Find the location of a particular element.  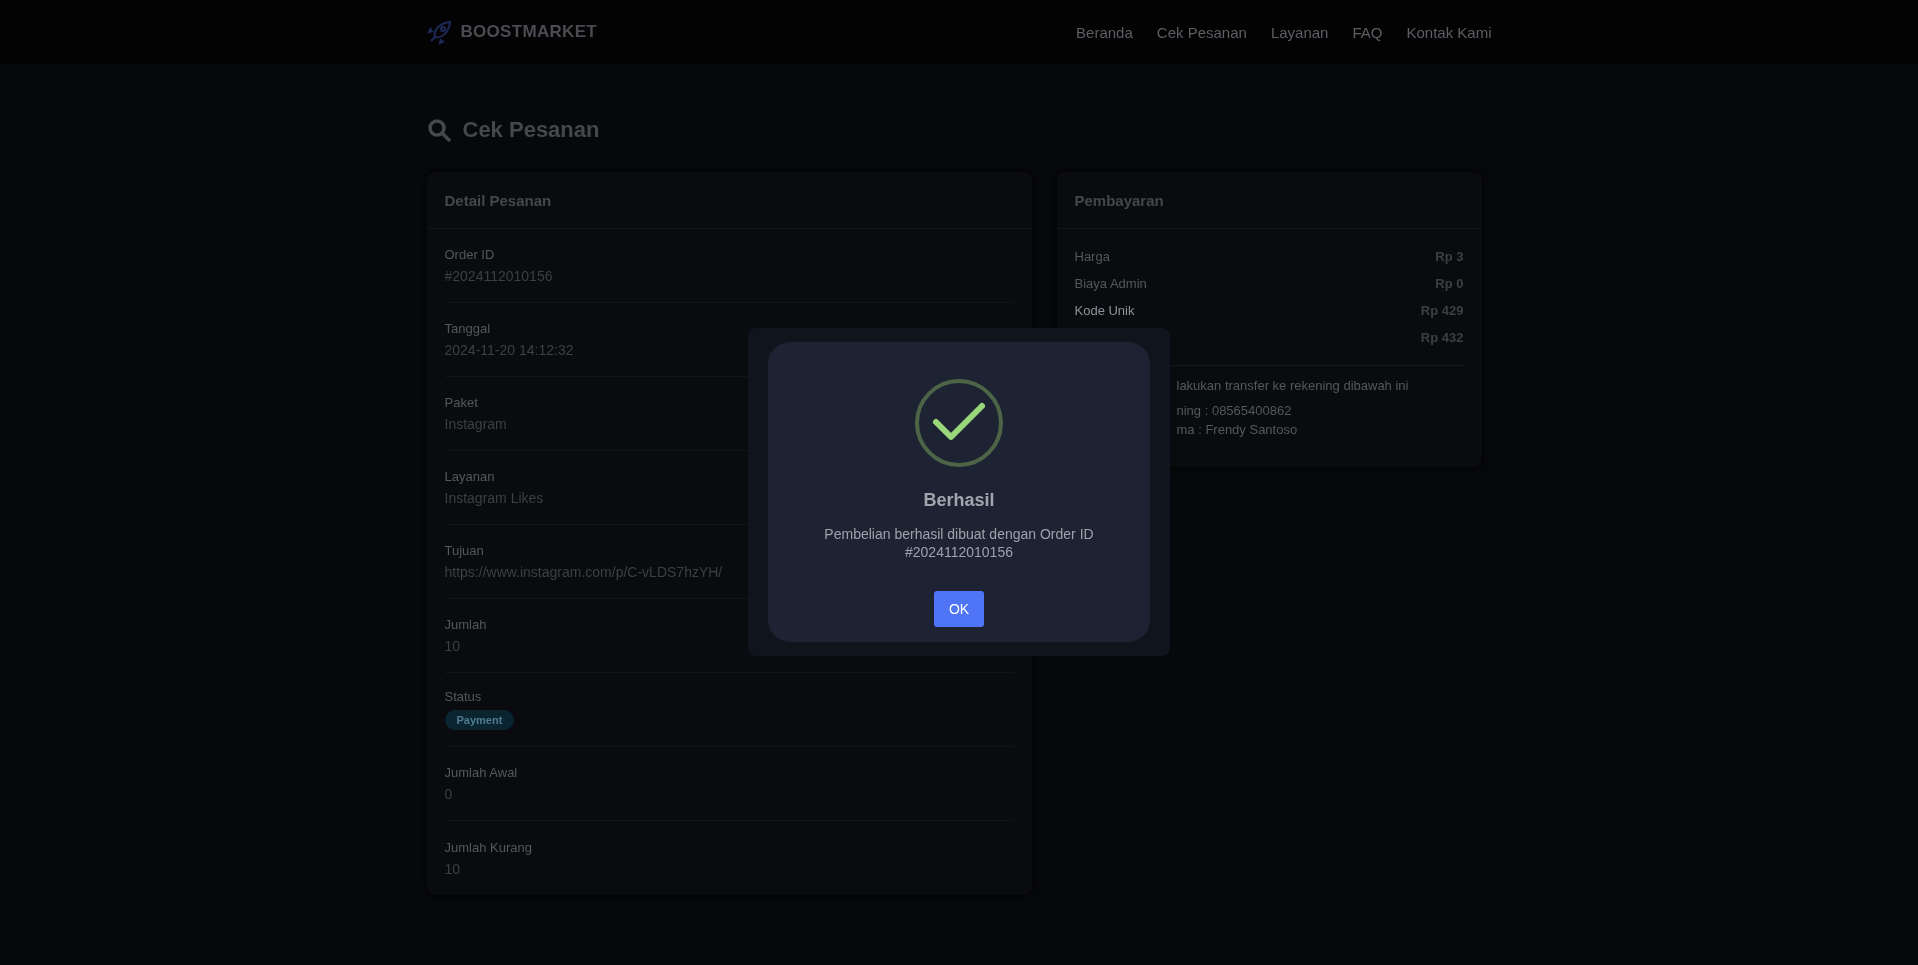

search-icon is located at coordinates (438, 130).